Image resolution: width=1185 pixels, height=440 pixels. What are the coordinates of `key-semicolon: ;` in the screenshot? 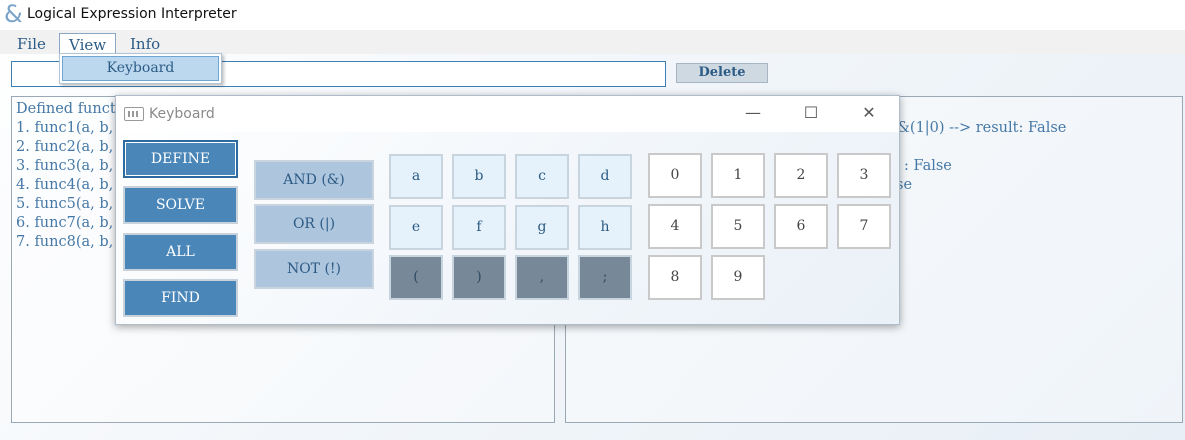 It's located at (605, 277).